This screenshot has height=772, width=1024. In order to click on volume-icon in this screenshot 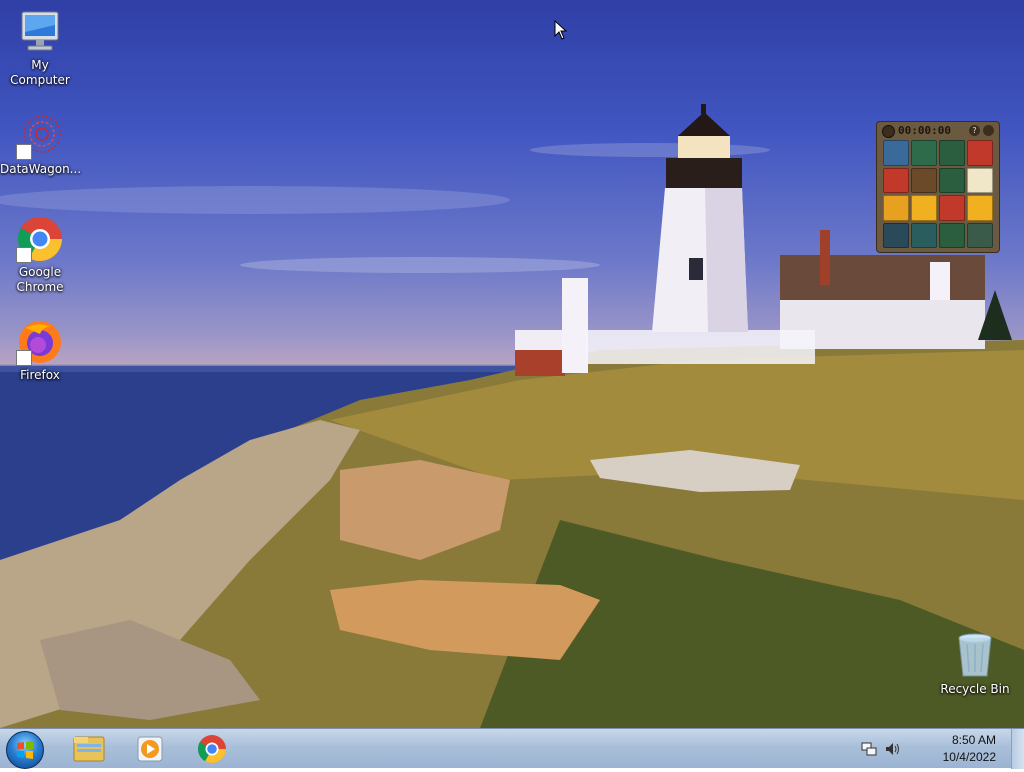, I will do `click(893, 749)`.